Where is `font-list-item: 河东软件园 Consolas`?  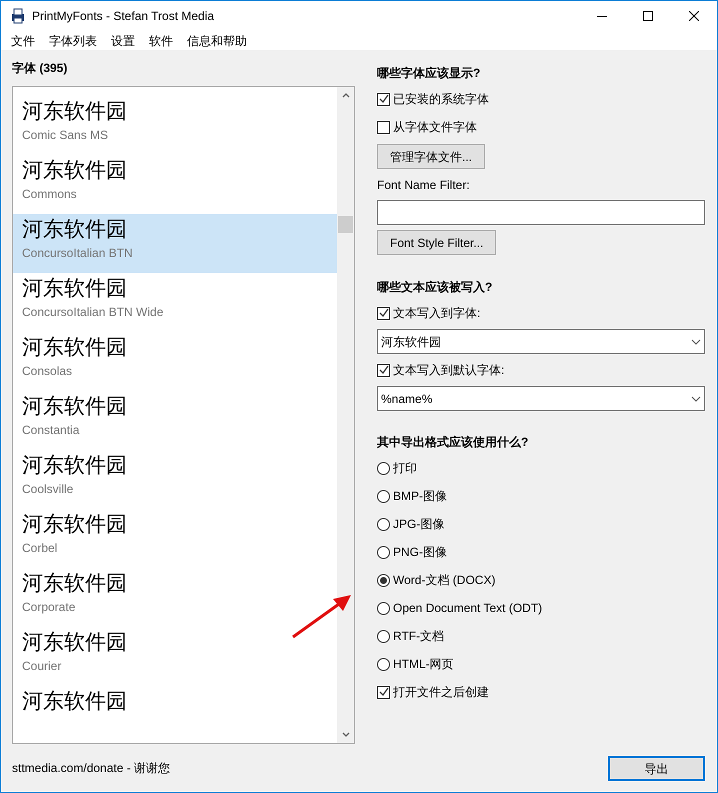 font-list-item: 河东软件园 Consolas is located at coordinates (175, 361).